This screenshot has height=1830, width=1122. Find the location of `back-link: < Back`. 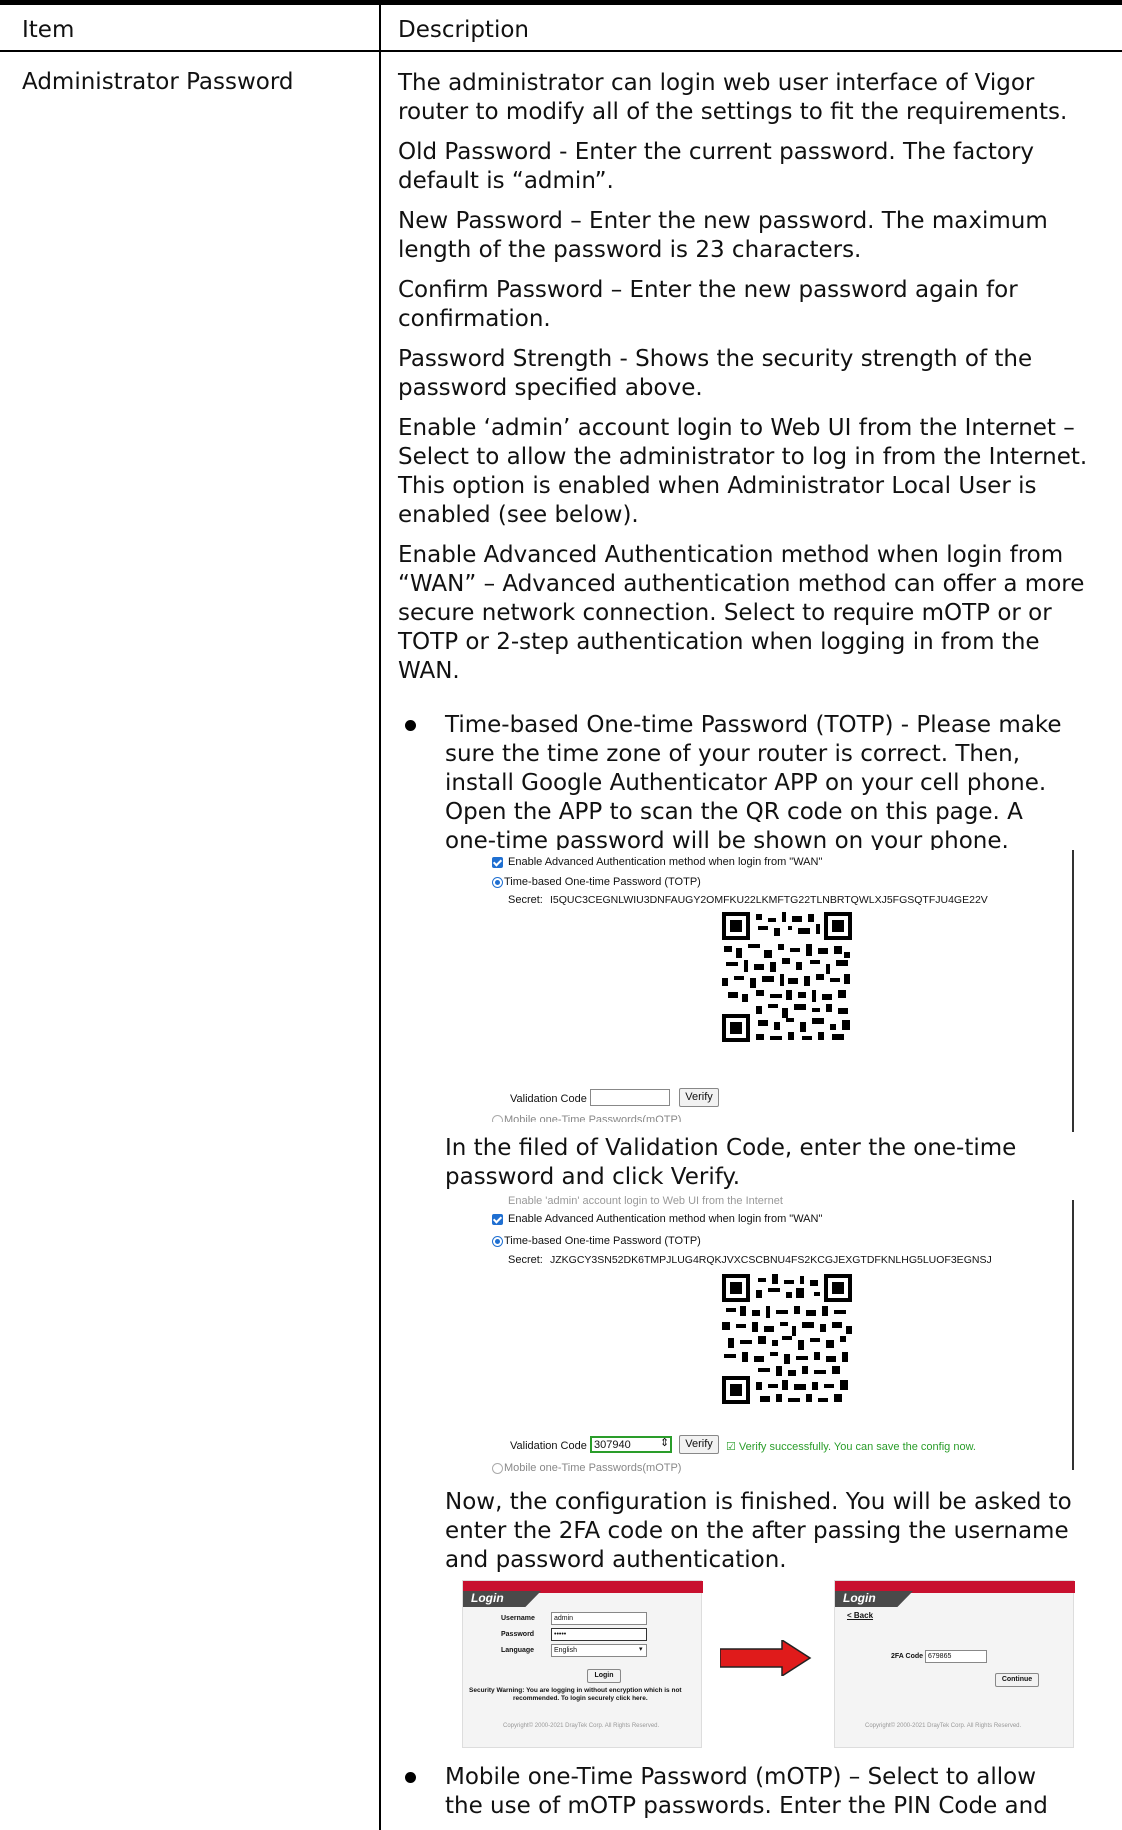

back-link: < Back is located at coordinates (860, 1615).